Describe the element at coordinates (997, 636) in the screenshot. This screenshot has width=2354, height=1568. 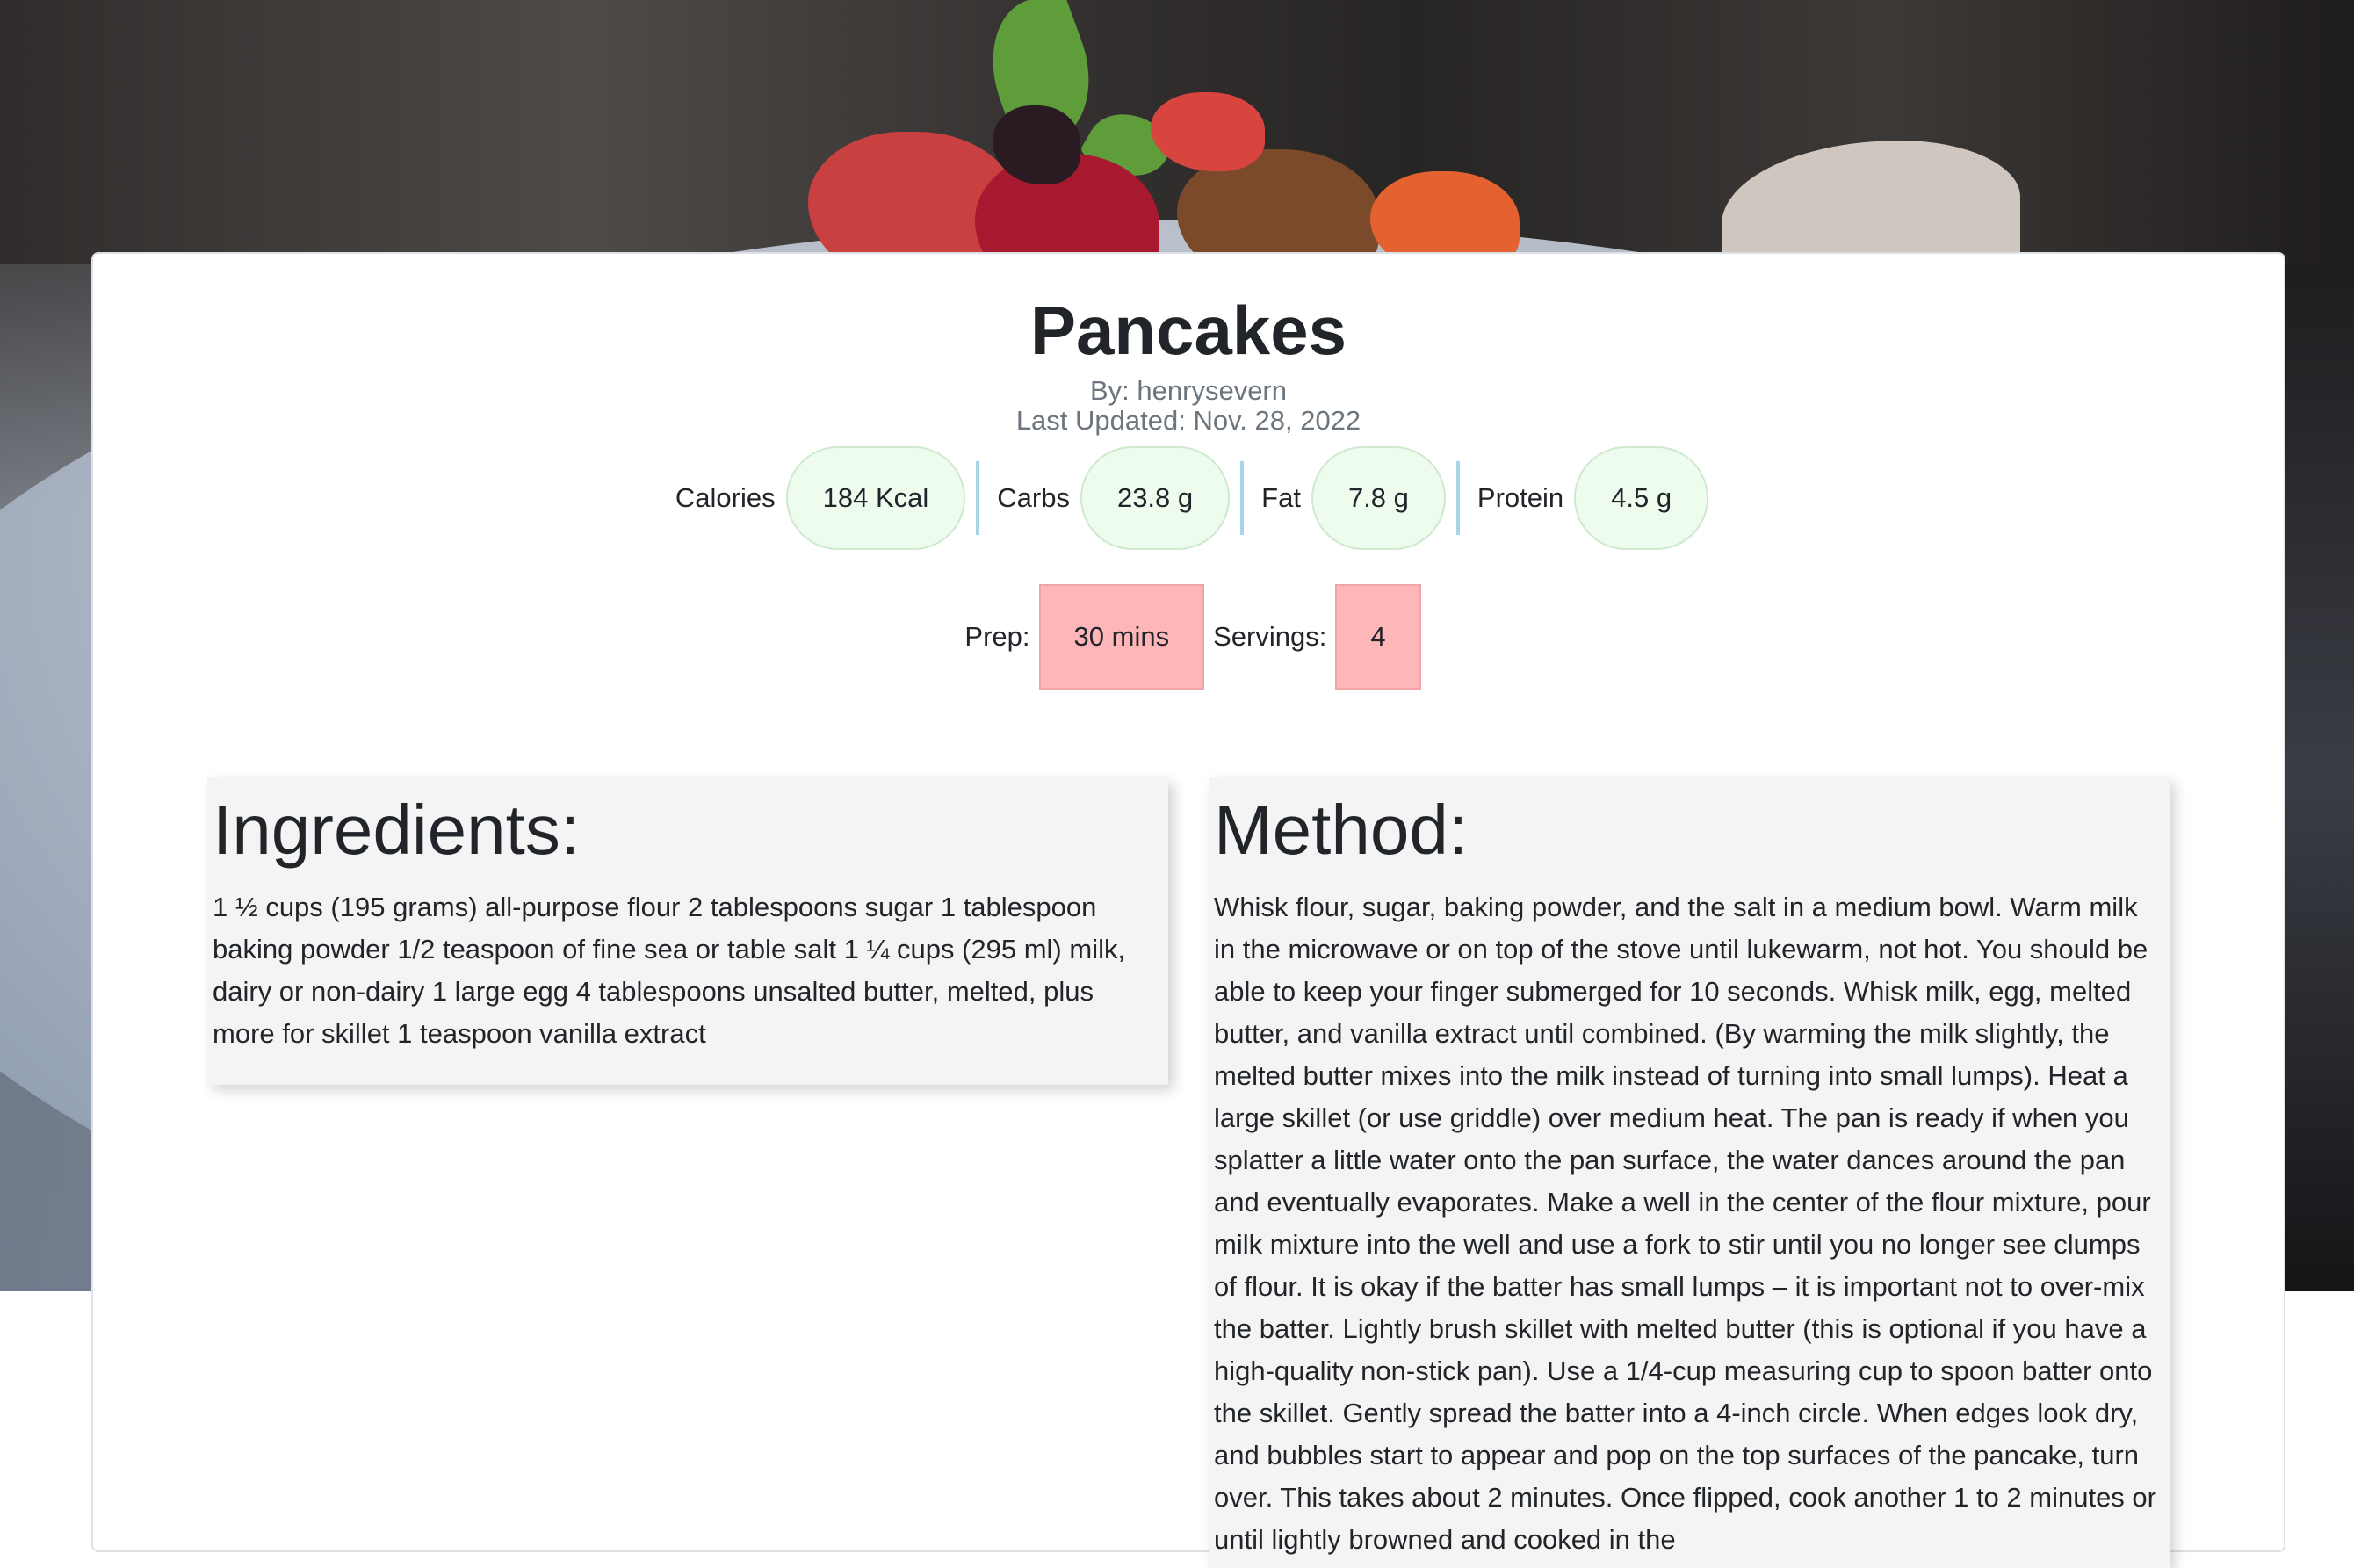
I see `prep-label: Prep:` at that location.